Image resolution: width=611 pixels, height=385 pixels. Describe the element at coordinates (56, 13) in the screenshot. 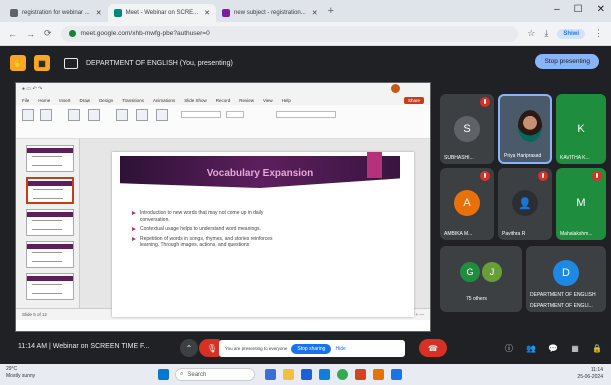

I see `browser-tab: registration for webinar ... ✕` at that location.